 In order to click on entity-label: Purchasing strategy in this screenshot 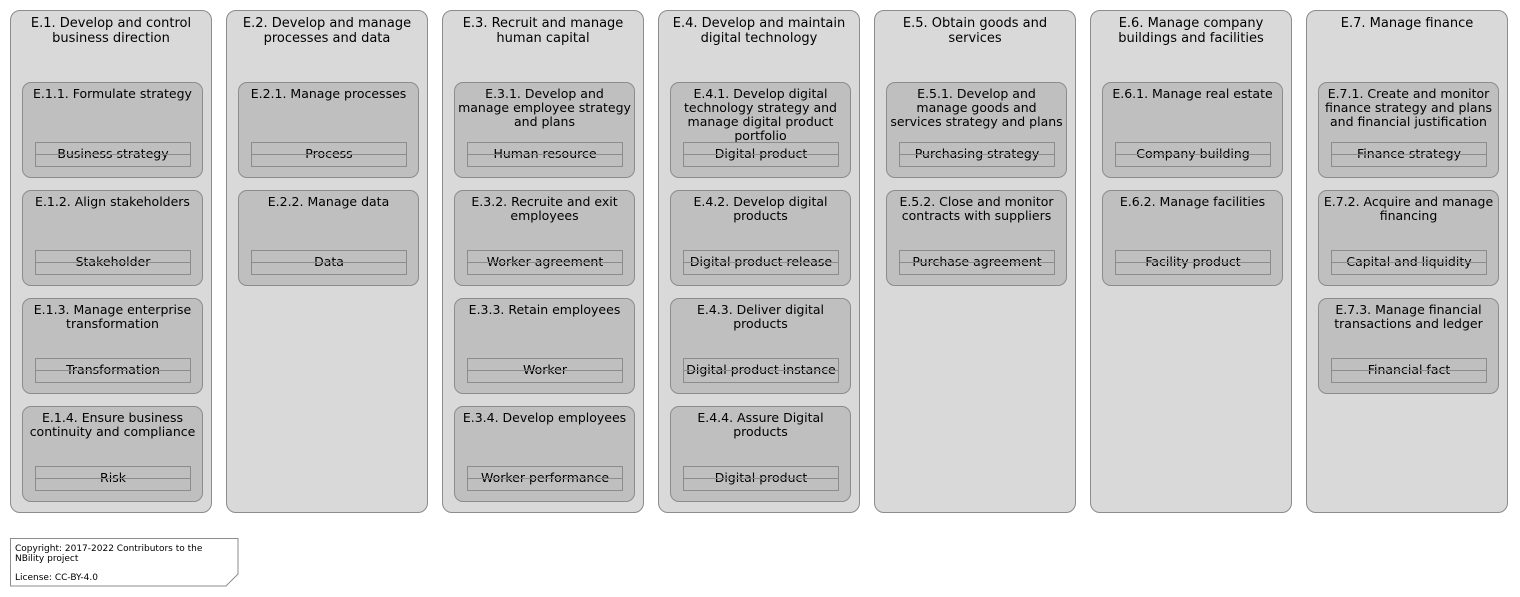, I will do `click(977, 153)`.